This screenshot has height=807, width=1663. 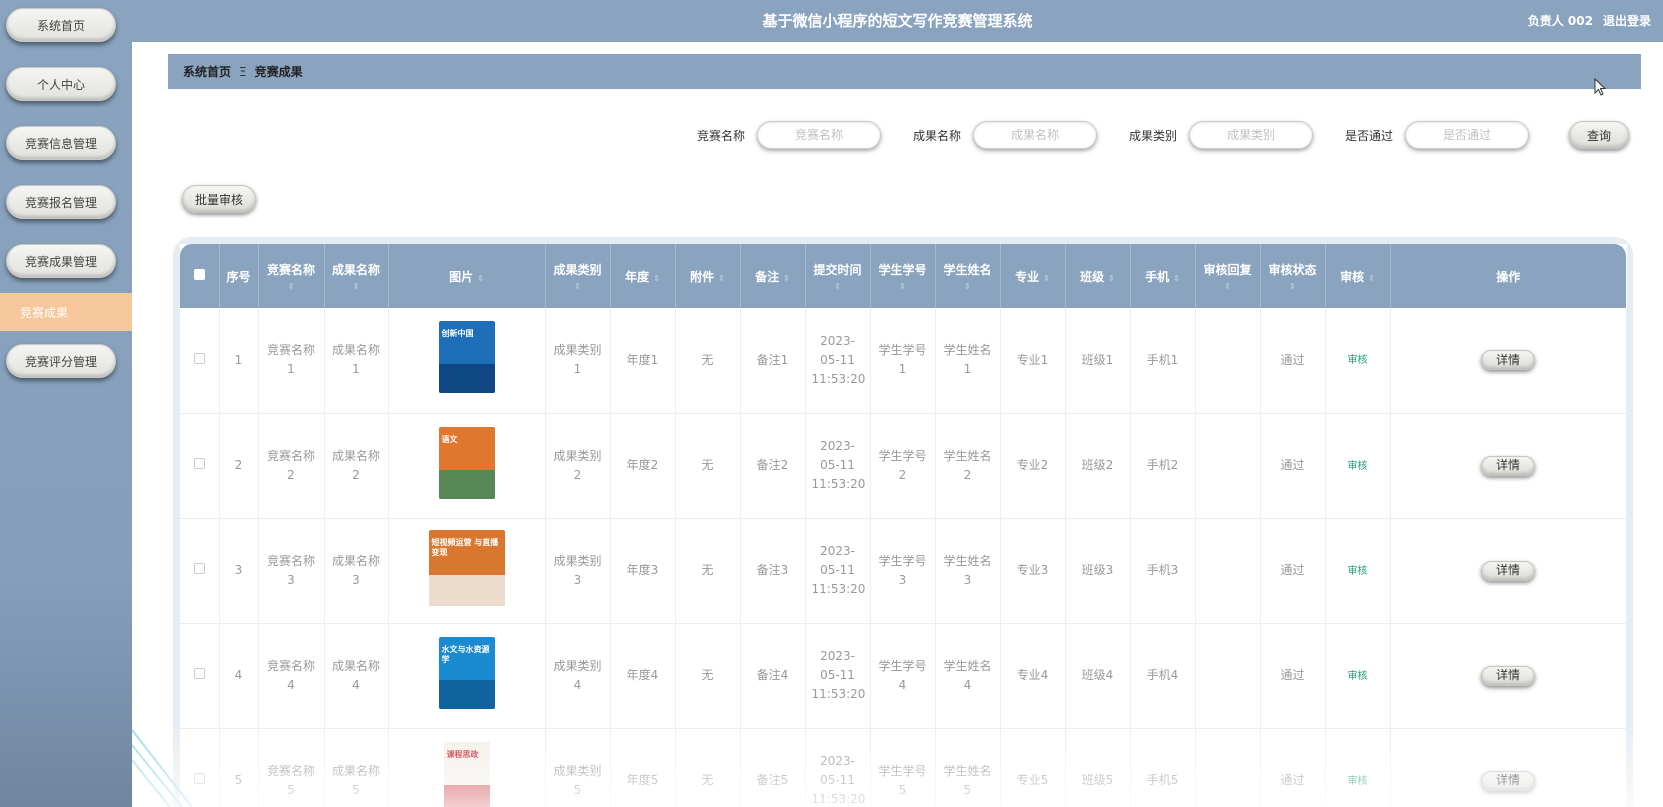 I want to click on cell-competition: 竞赛名称5, so click(x=291, y=767).